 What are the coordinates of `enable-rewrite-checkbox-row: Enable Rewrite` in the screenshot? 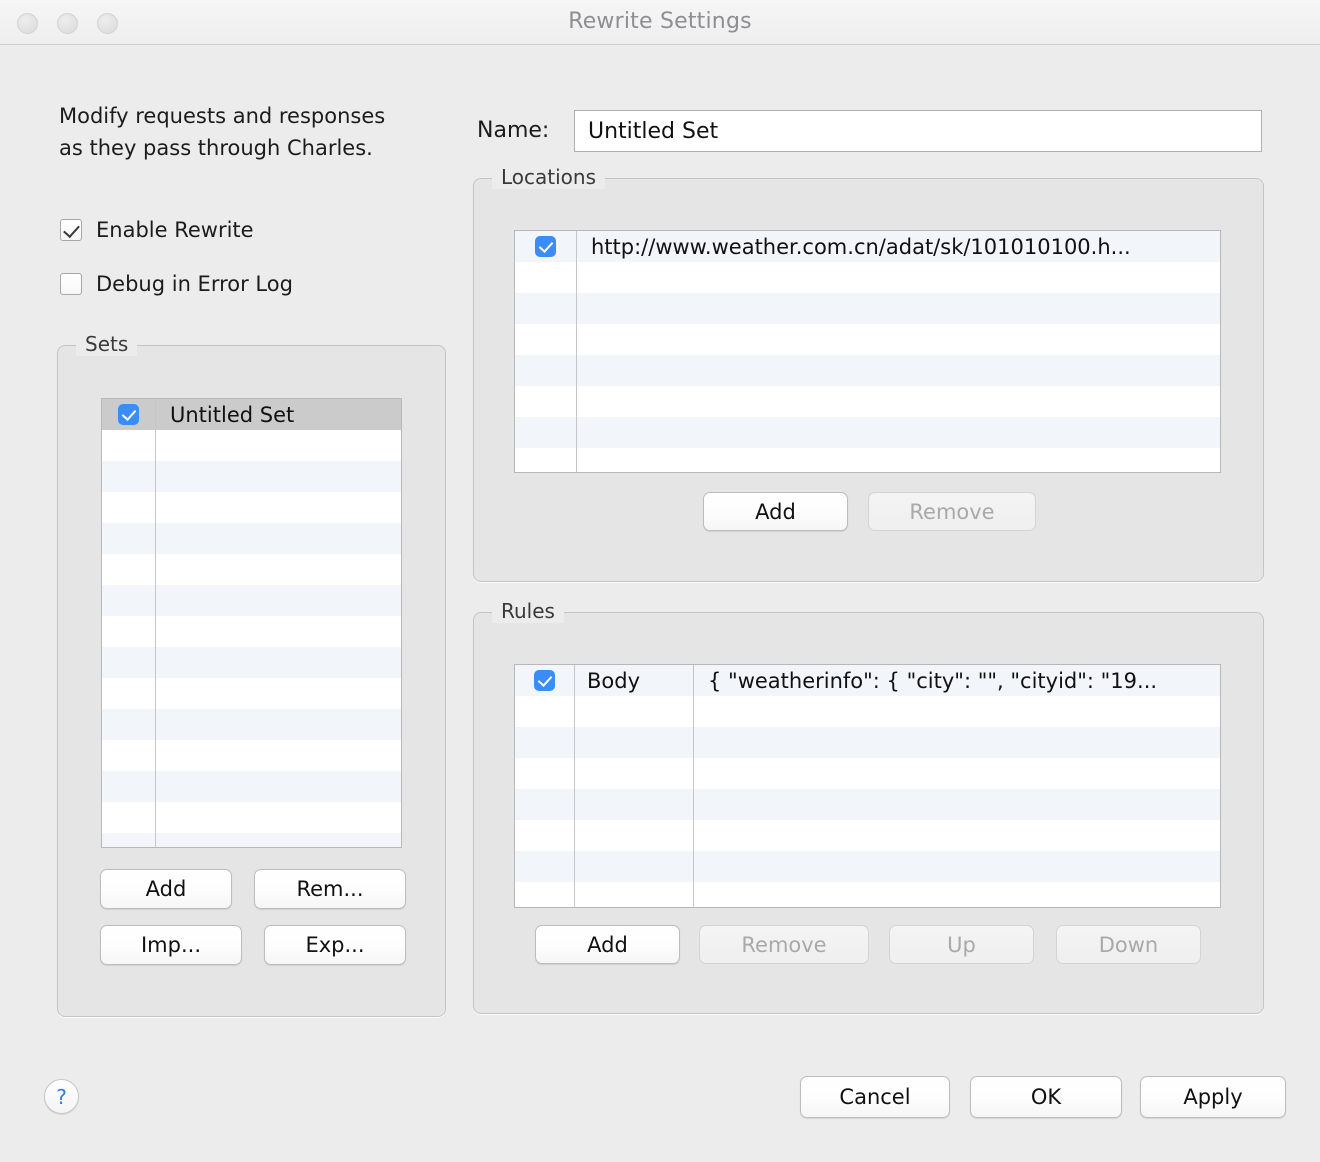 It's located at (157, 230).